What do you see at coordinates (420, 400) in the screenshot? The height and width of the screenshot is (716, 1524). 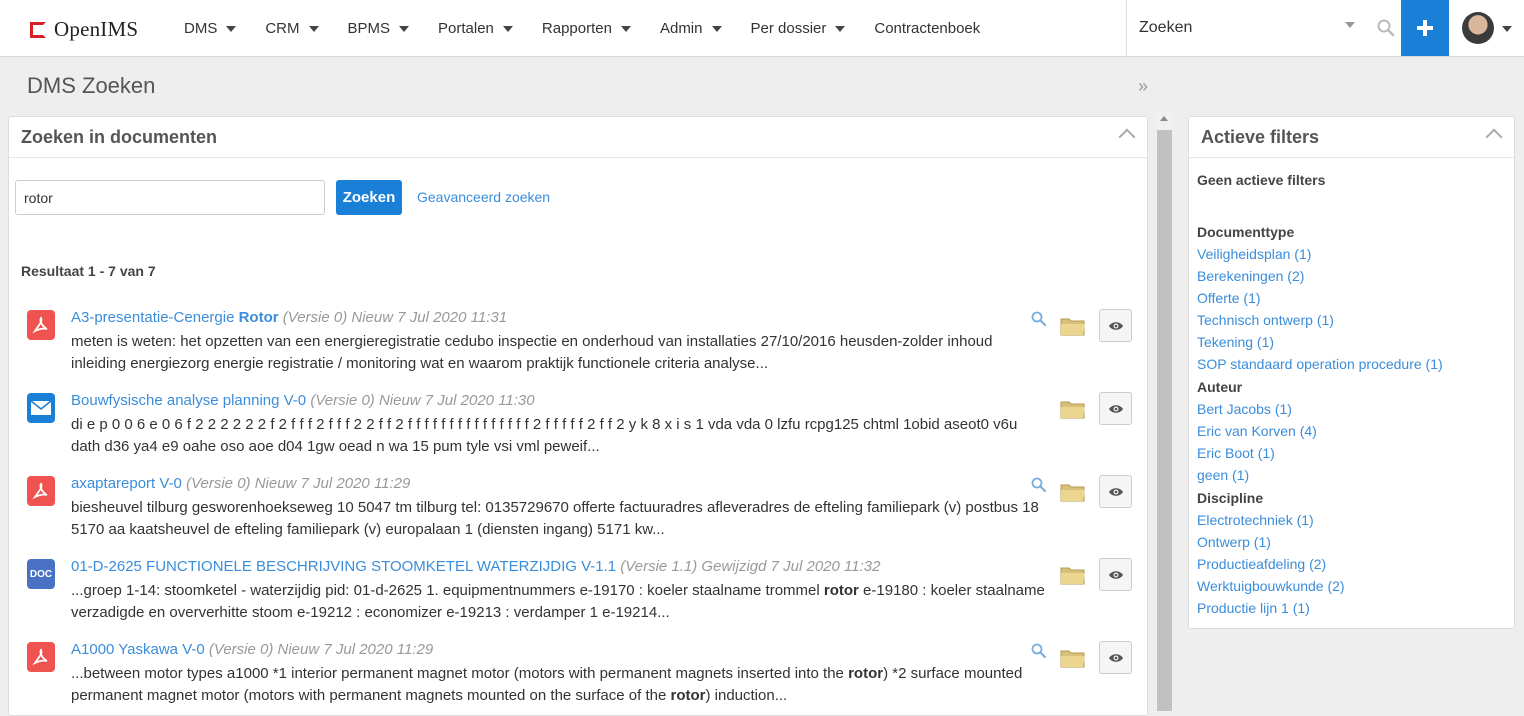 I see `result-meta: (Versie 0) Nieuw 7 Jul 2020 11:30` at bounding box center [420, 400].